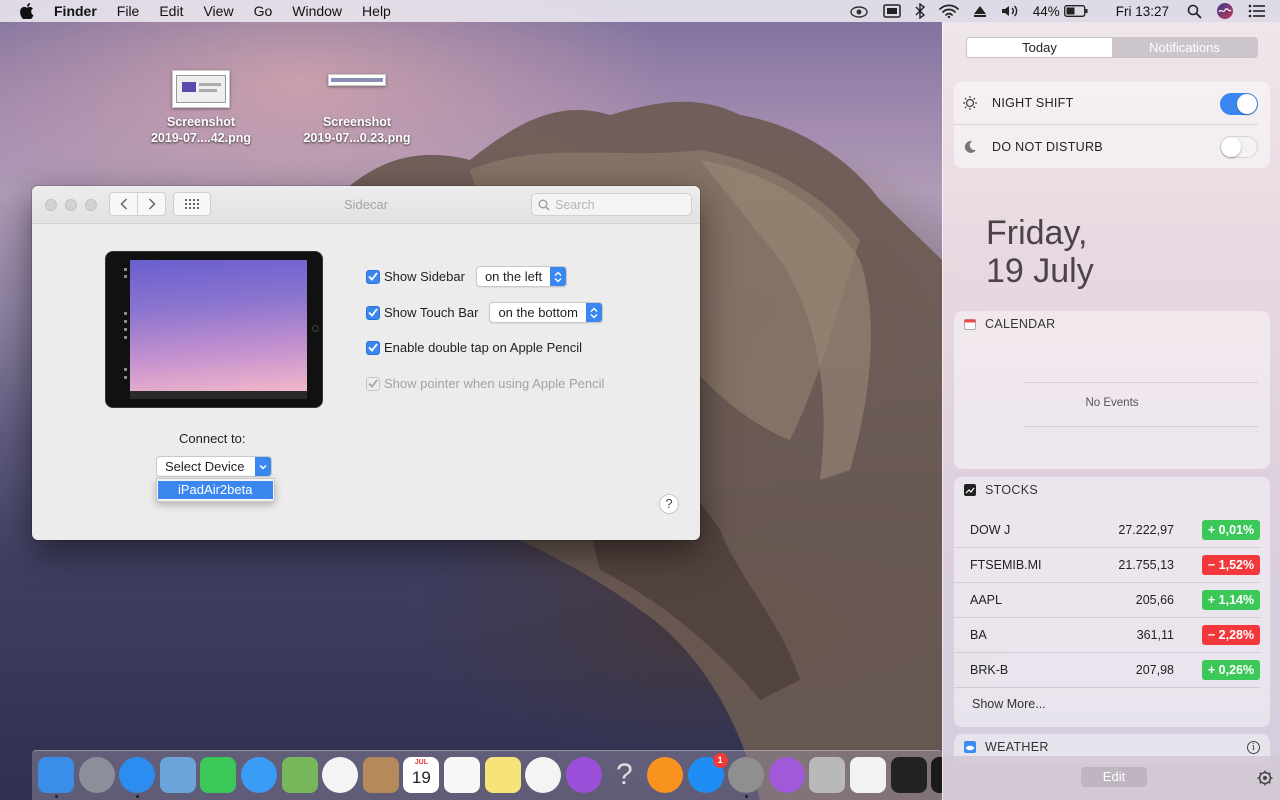 The image size is (1280, 800). What do you see at coordinates (1184, 47) in the screenshot?
I see `tab-notifications: Notifications` at bounding box center [1184, 47].